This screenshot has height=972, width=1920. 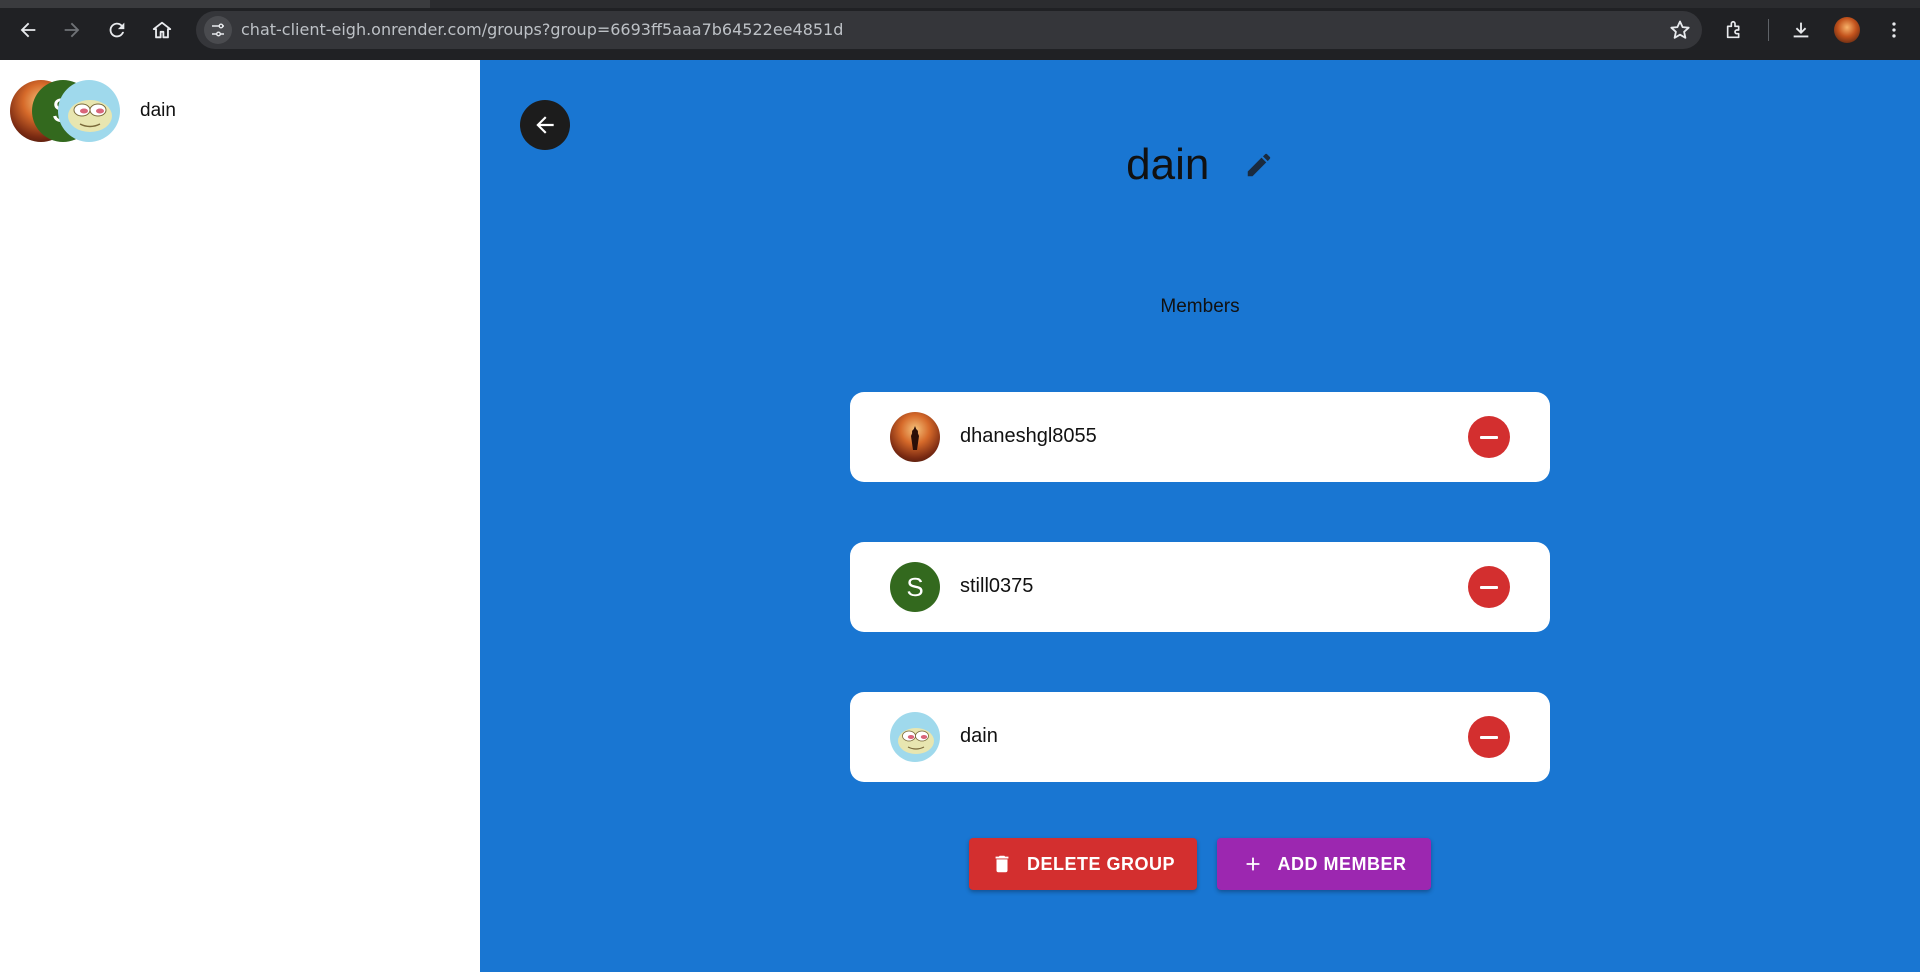 I want to click on group-title: dain, so click(x=1200, y=165).